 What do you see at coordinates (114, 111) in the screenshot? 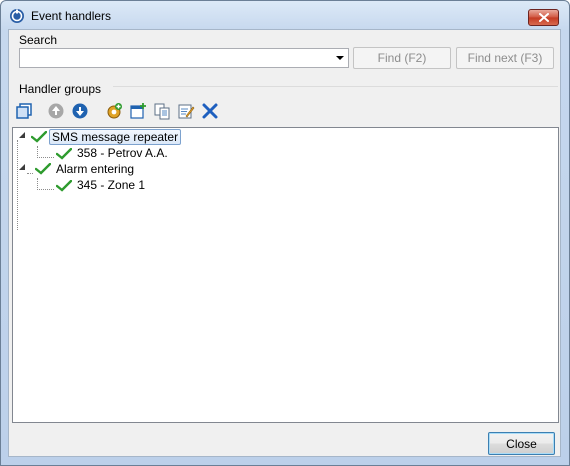
I see `add-handler-icon` at bounding box center [114, 111].